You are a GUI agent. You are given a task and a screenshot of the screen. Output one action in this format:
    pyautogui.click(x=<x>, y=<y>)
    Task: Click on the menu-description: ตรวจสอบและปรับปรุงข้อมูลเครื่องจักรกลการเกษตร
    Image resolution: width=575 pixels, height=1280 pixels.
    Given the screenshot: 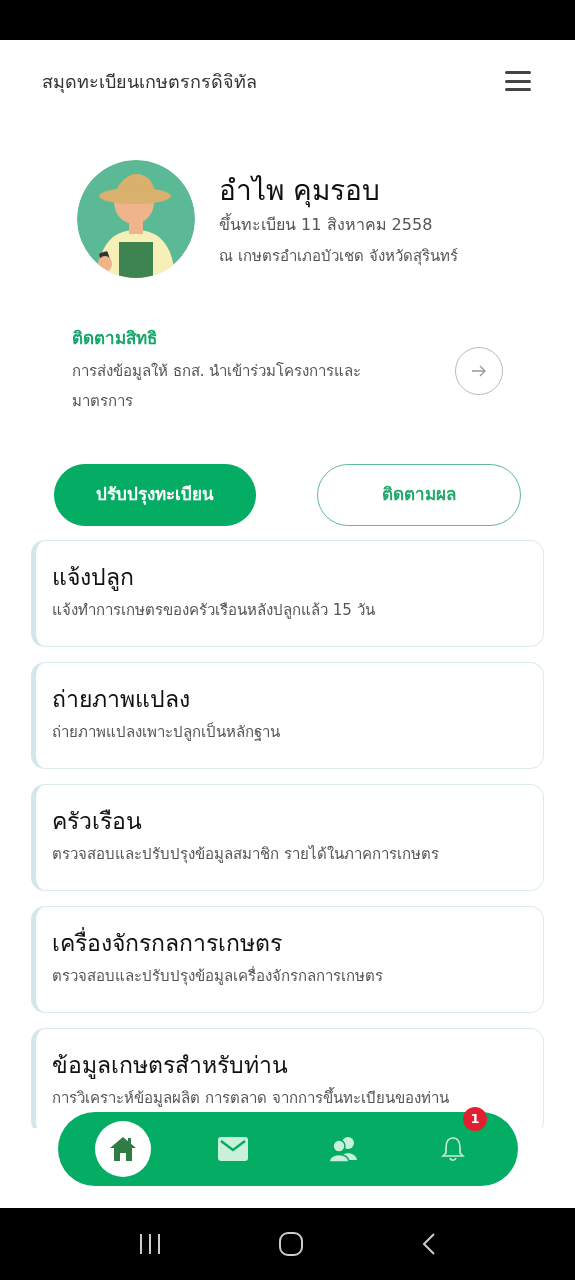 What is the action you would take?
    pyautogui.click(x=218, y=976)
    